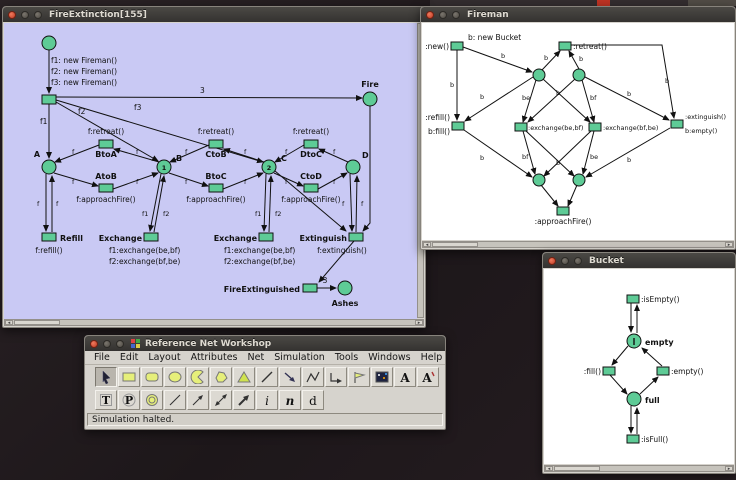  Describe the element at coordinates (175, 377) in the screenshot. I see `tool-ellipse-icon` at that location.